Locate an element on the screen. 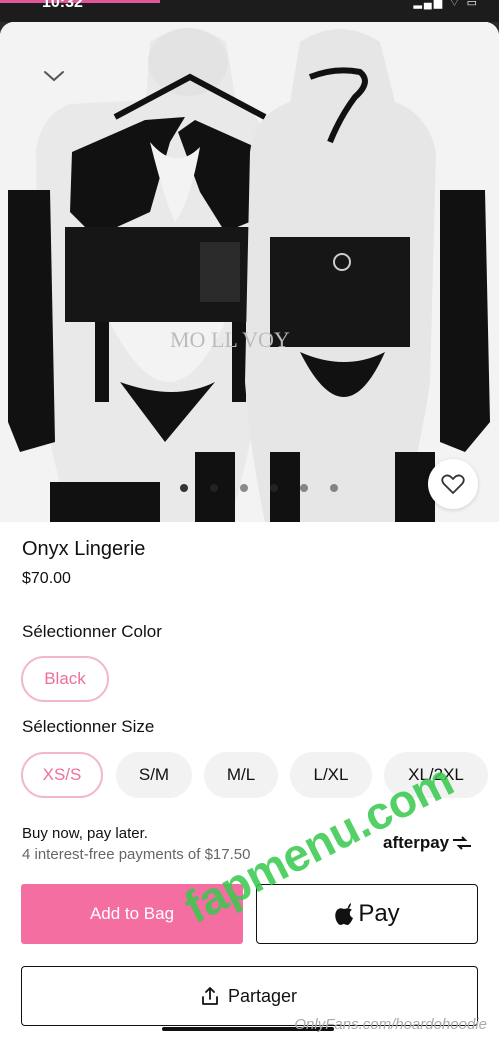  color-section-label: Sélectionner Color is located at coordinates (92, 631).